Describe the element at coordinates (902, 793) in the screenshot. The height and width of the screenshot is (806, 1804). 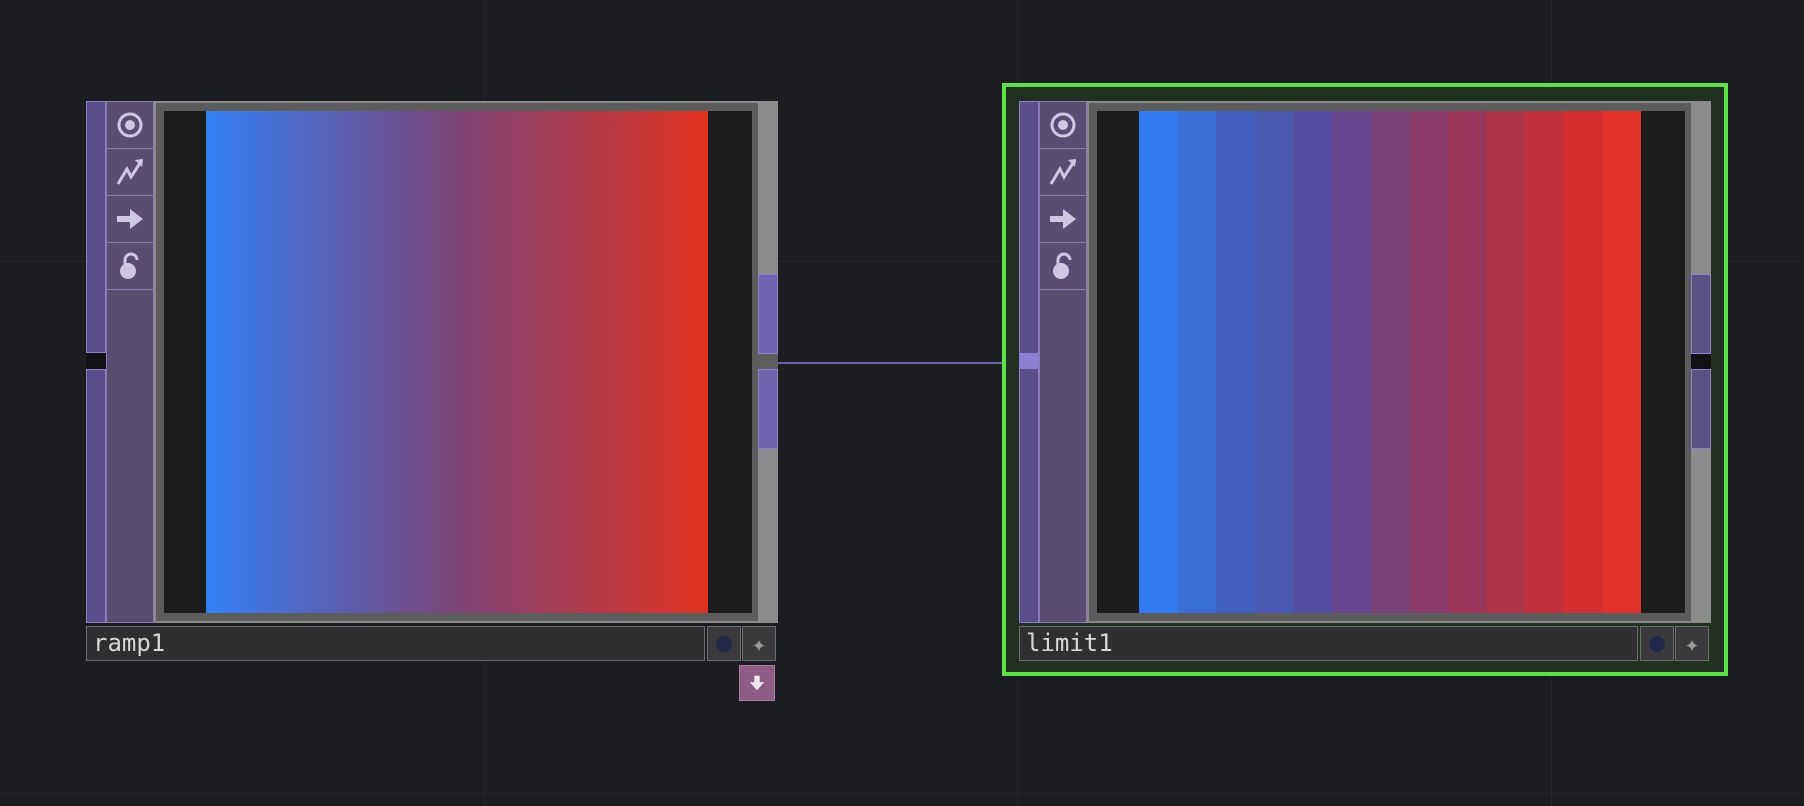
I see `grid-line` at that location.